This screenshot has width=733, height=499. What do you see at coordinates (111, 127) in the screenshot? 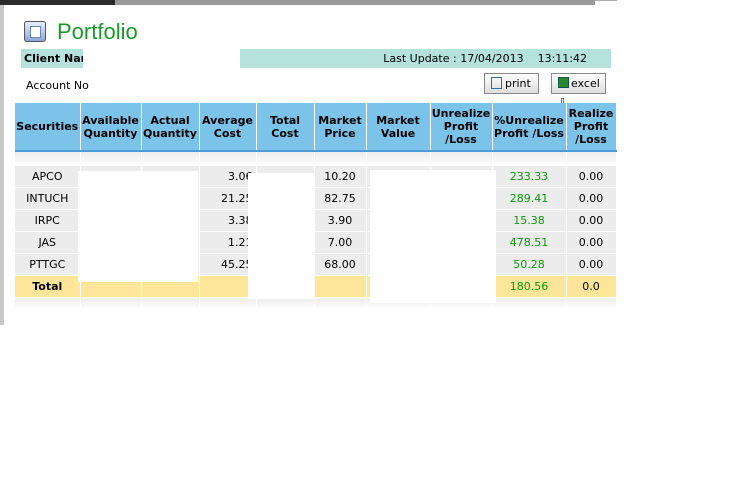
I see `column-header: Available Quantity` at bounding box center [111, 127].